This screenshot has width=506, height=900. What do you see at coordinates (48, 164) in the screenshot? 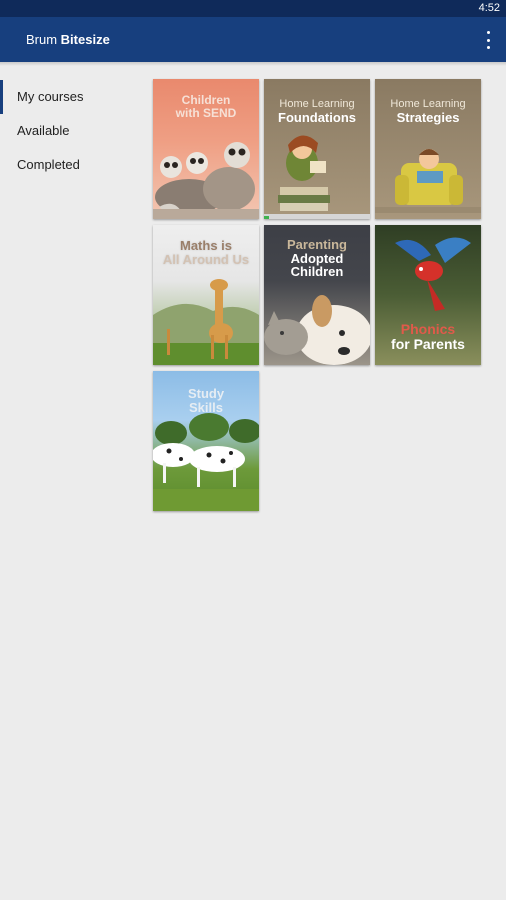
I see `nav-item-label: Completed` at bounding box center [48, 164].